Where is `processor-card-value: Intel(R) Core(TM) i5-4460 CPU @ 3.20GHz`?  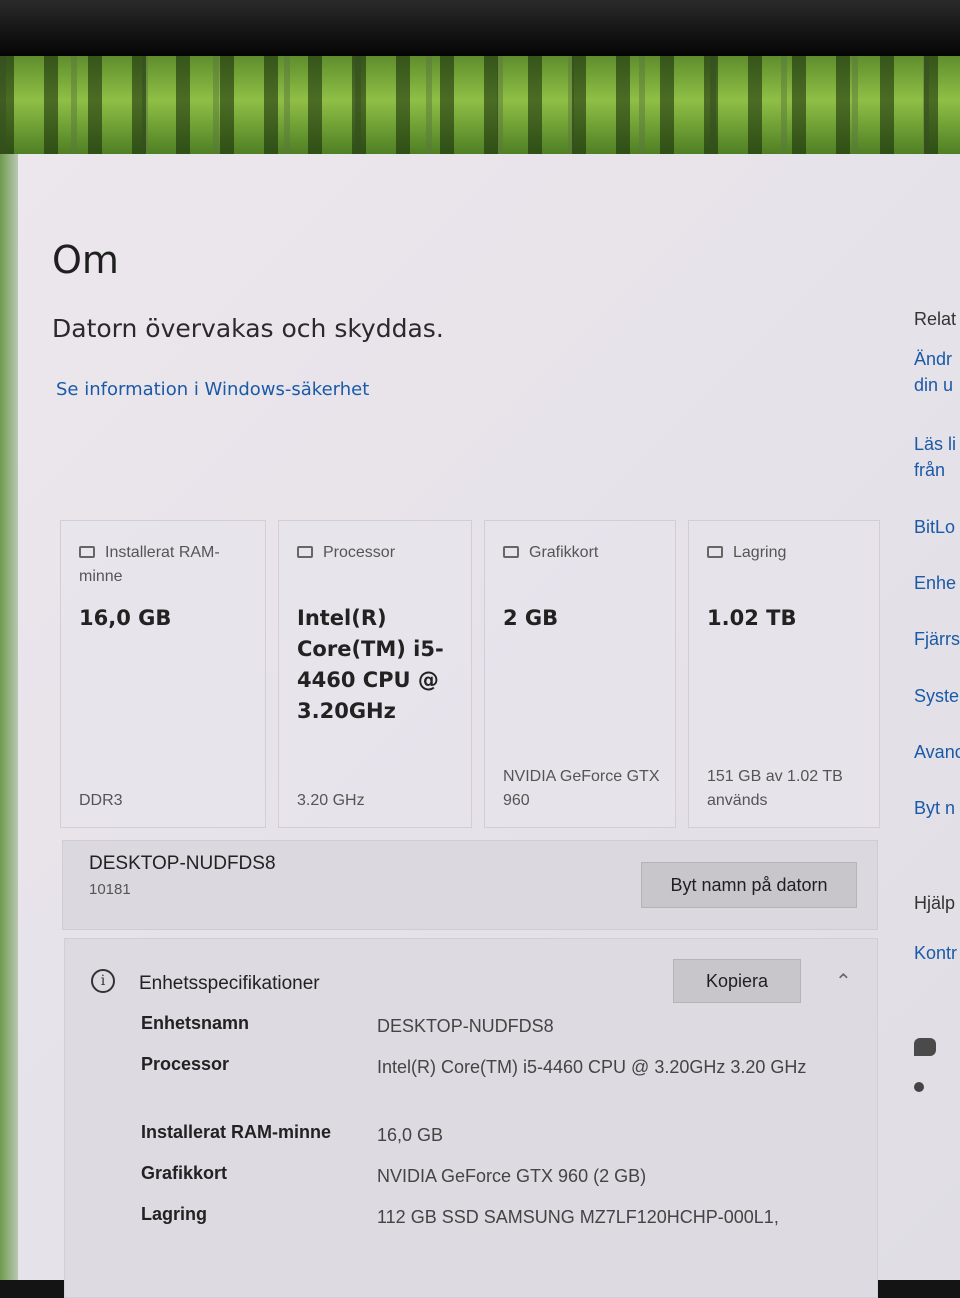 processor-card-value: Intel(R) Core(TM) i5-4460 CPU @ 3.20GHz is located at coordinates (370, 664).